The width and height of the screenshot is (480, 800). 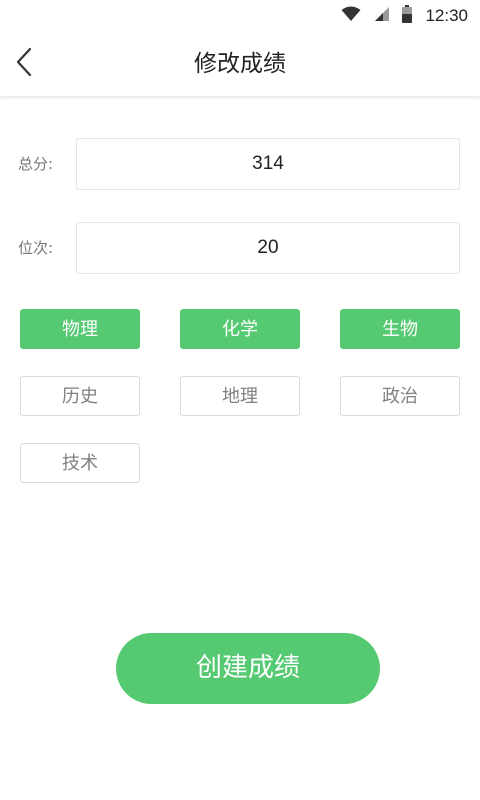 I want to click on subject-chip-physics: 物理, so click(x=80, y=329).